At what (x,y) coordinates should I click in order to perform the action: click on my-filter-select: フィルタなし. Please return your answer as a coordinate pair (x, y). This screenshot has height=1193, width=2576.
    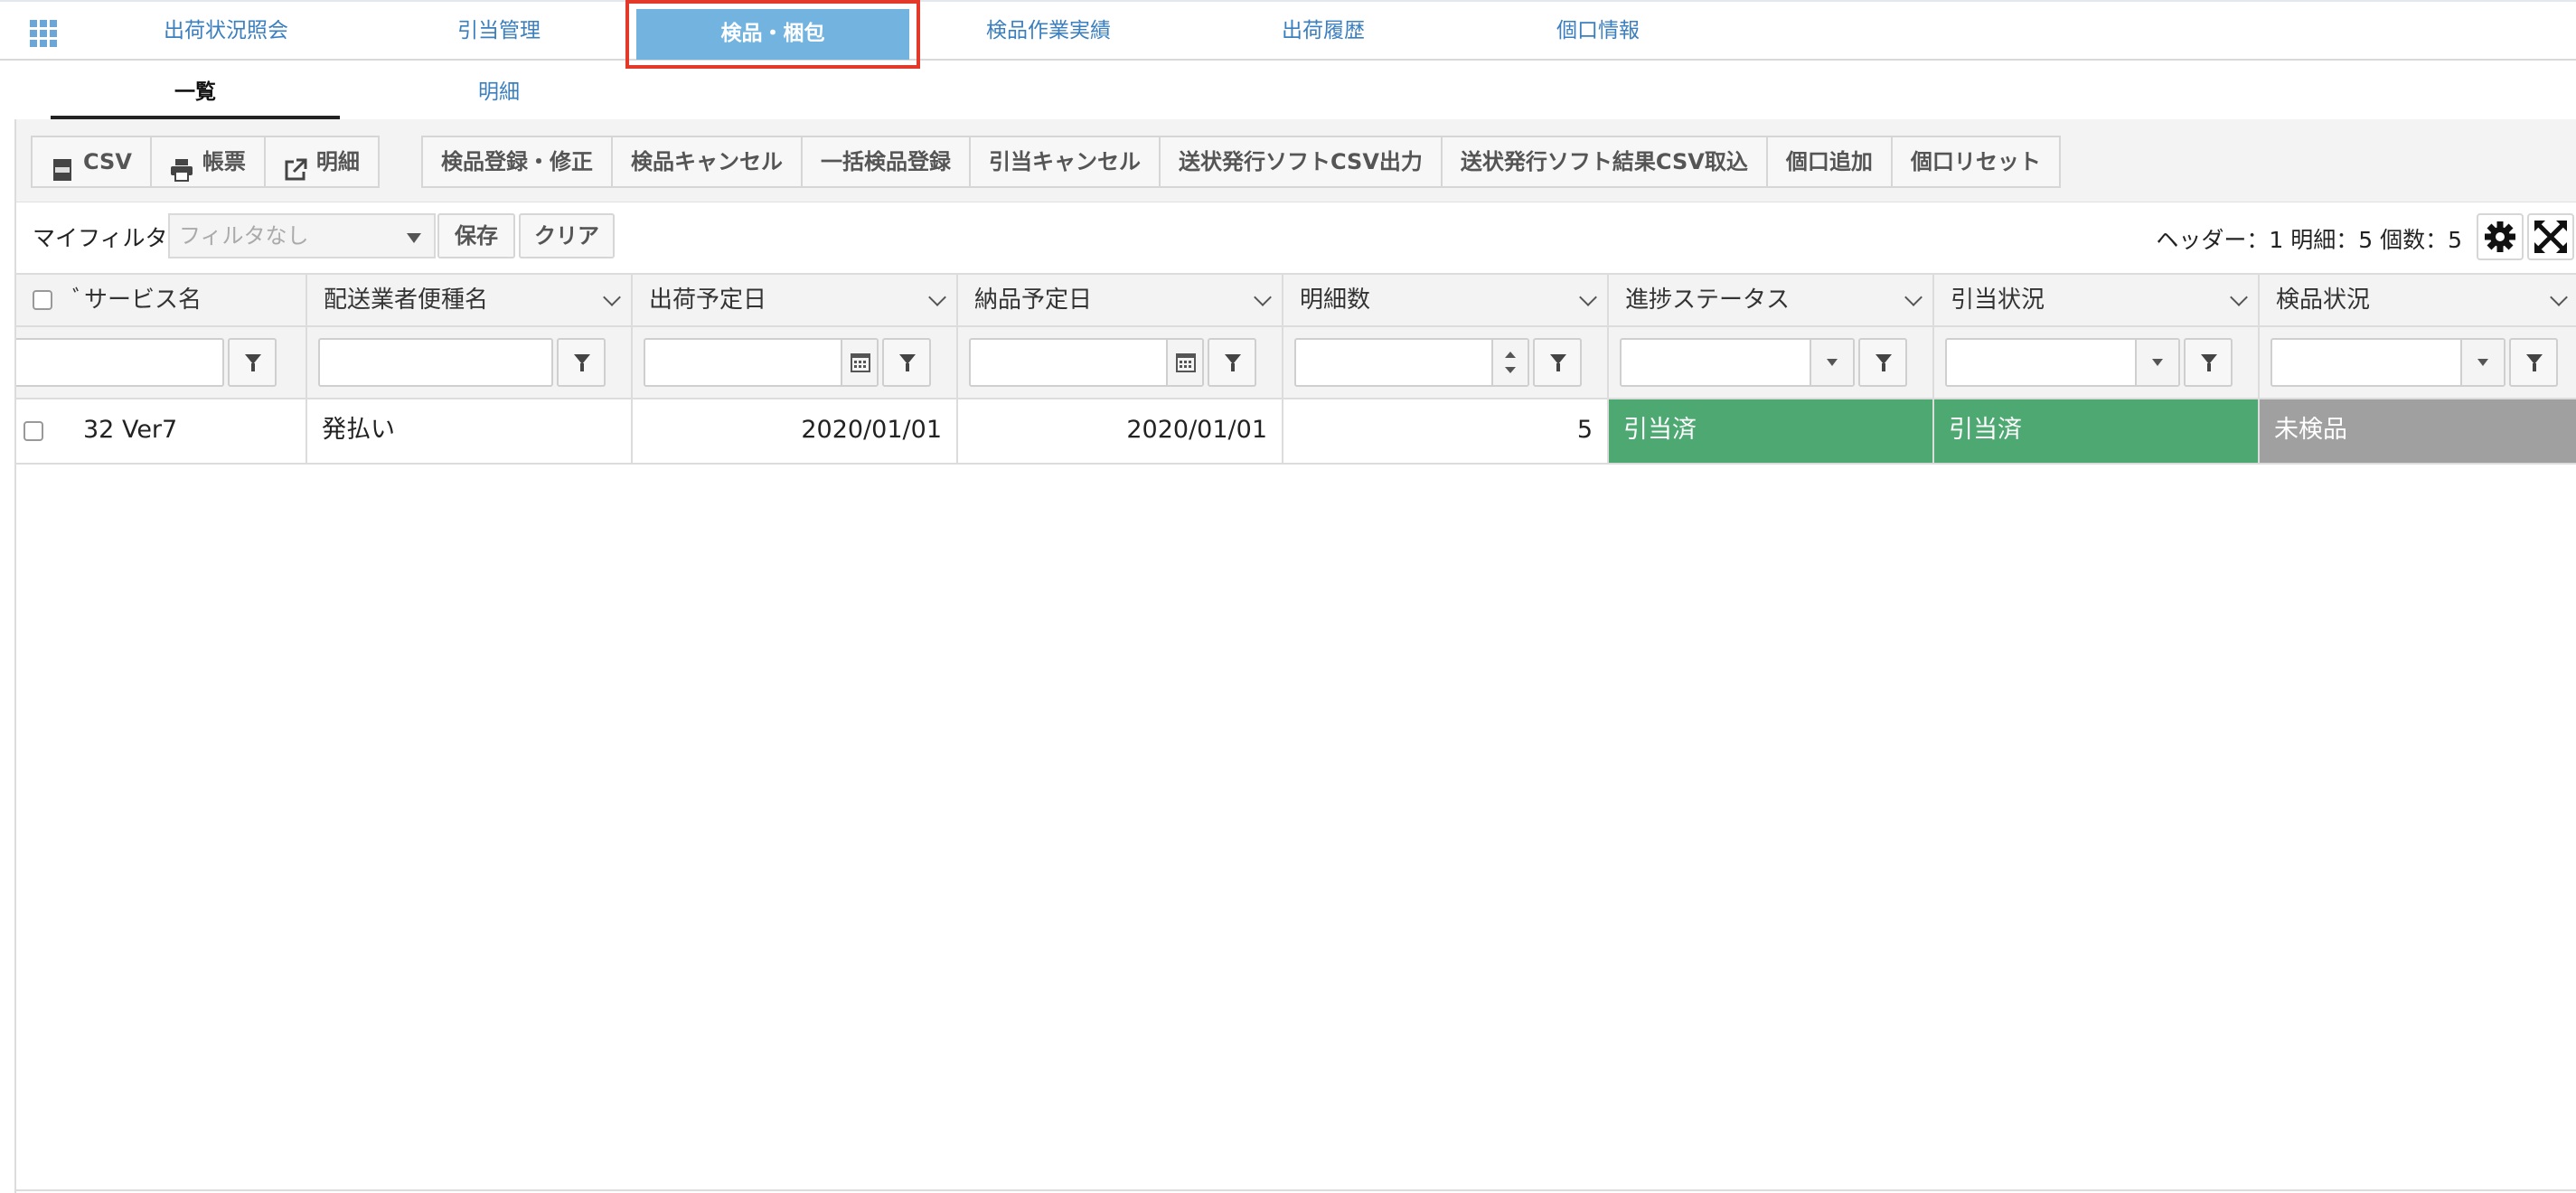
    Looking at the image, I should click on (302, 235).